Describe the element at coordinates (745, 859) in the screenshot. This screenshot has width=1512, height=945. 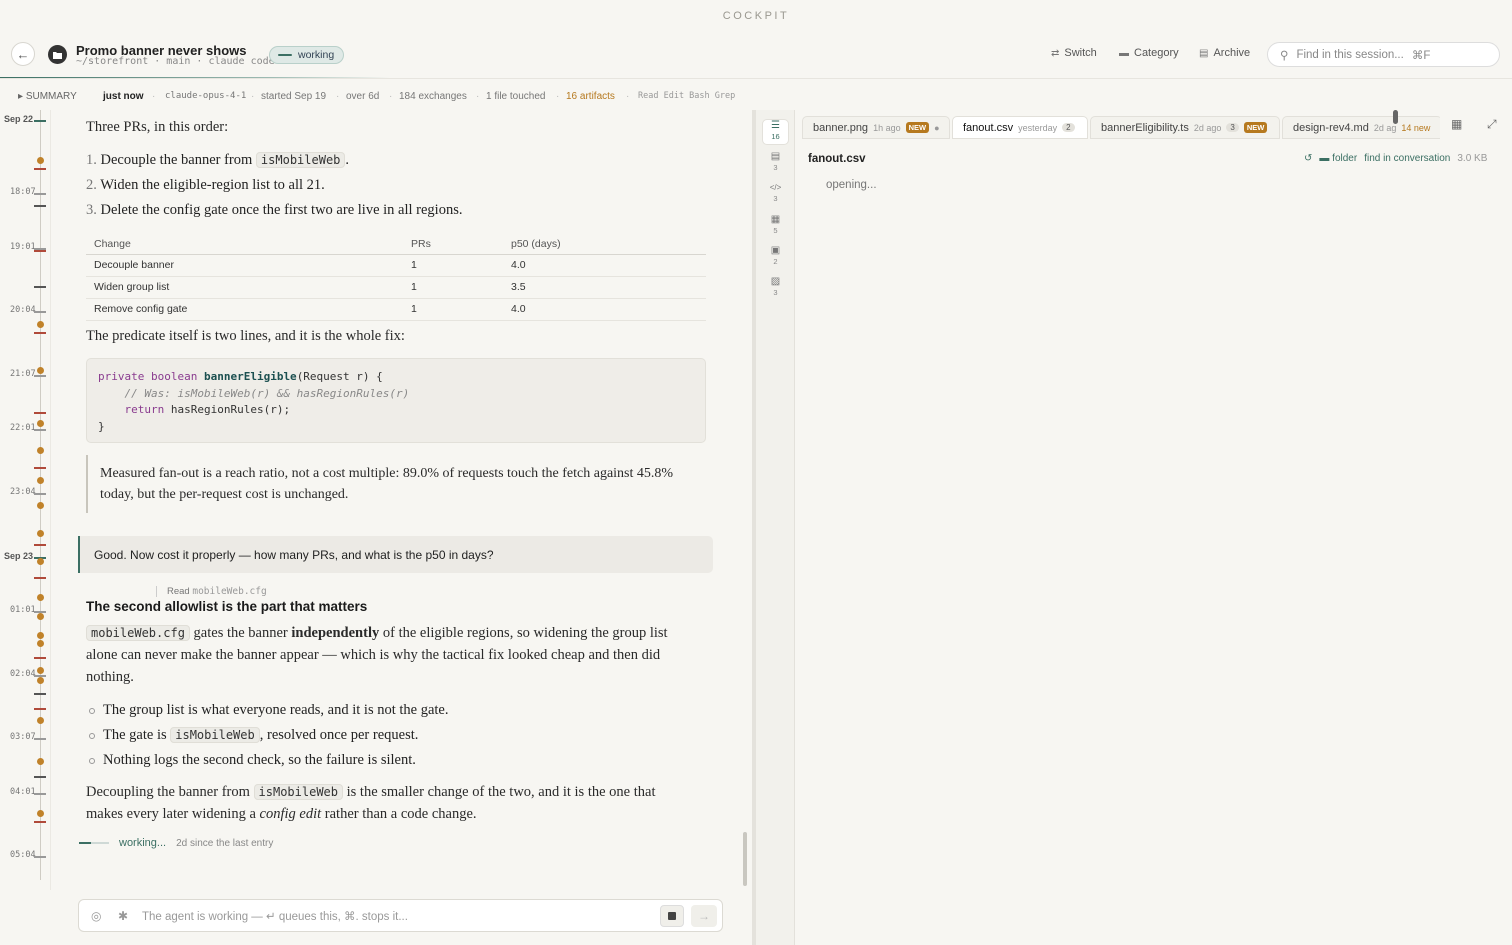
I see `conversation-scrollbar` at that location.